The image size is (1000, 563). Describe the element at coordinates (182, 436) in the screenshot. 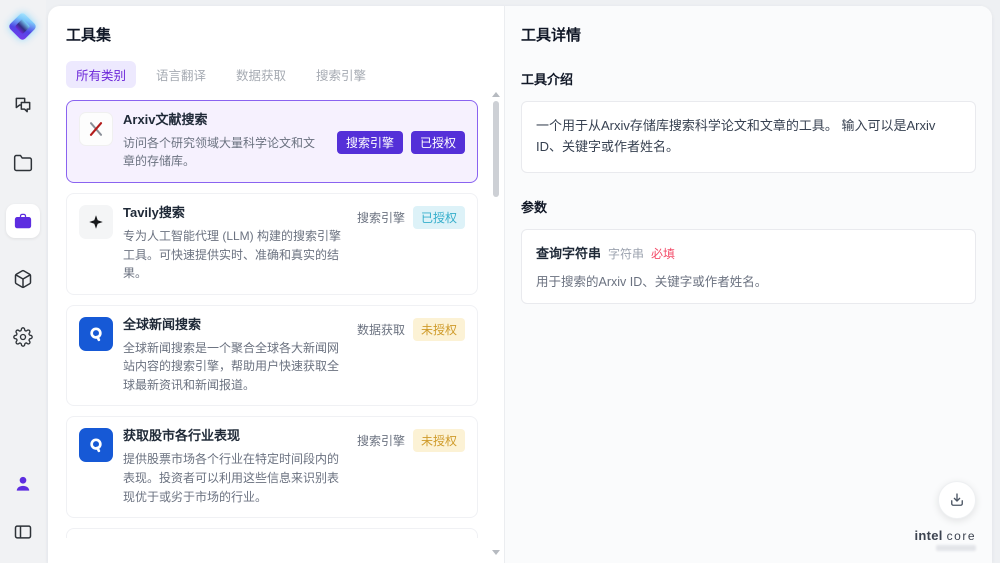

I see `tool-name: 获取股市各行业表现` at that location.